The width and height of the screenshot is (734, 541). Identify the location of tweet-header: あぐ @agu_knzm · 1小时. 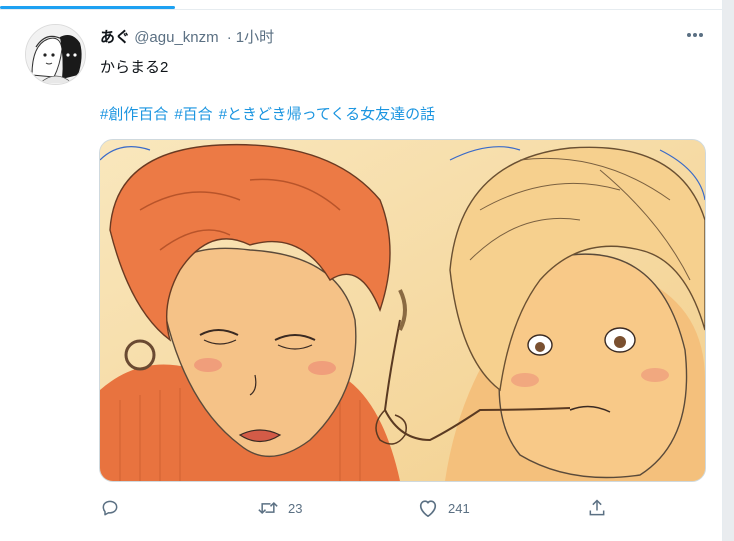
(187, 36).